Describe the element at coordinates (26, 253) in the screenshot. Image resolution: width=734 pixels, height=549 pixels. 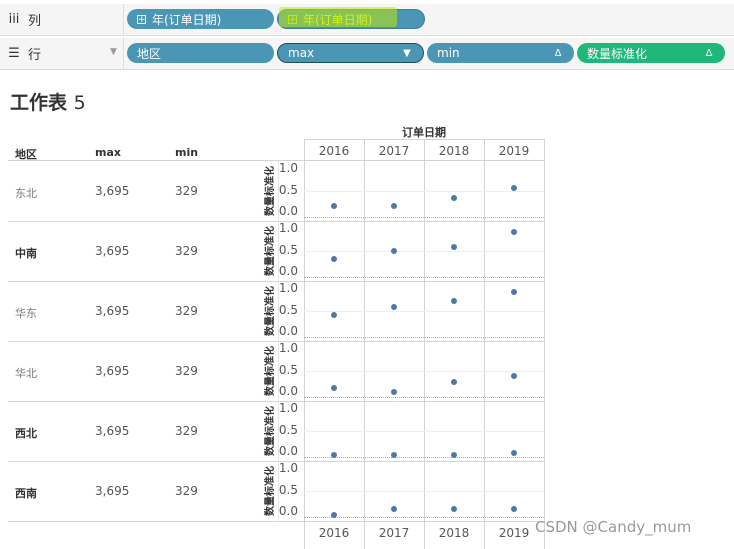
I see `row-region-label: 中南` at that location.